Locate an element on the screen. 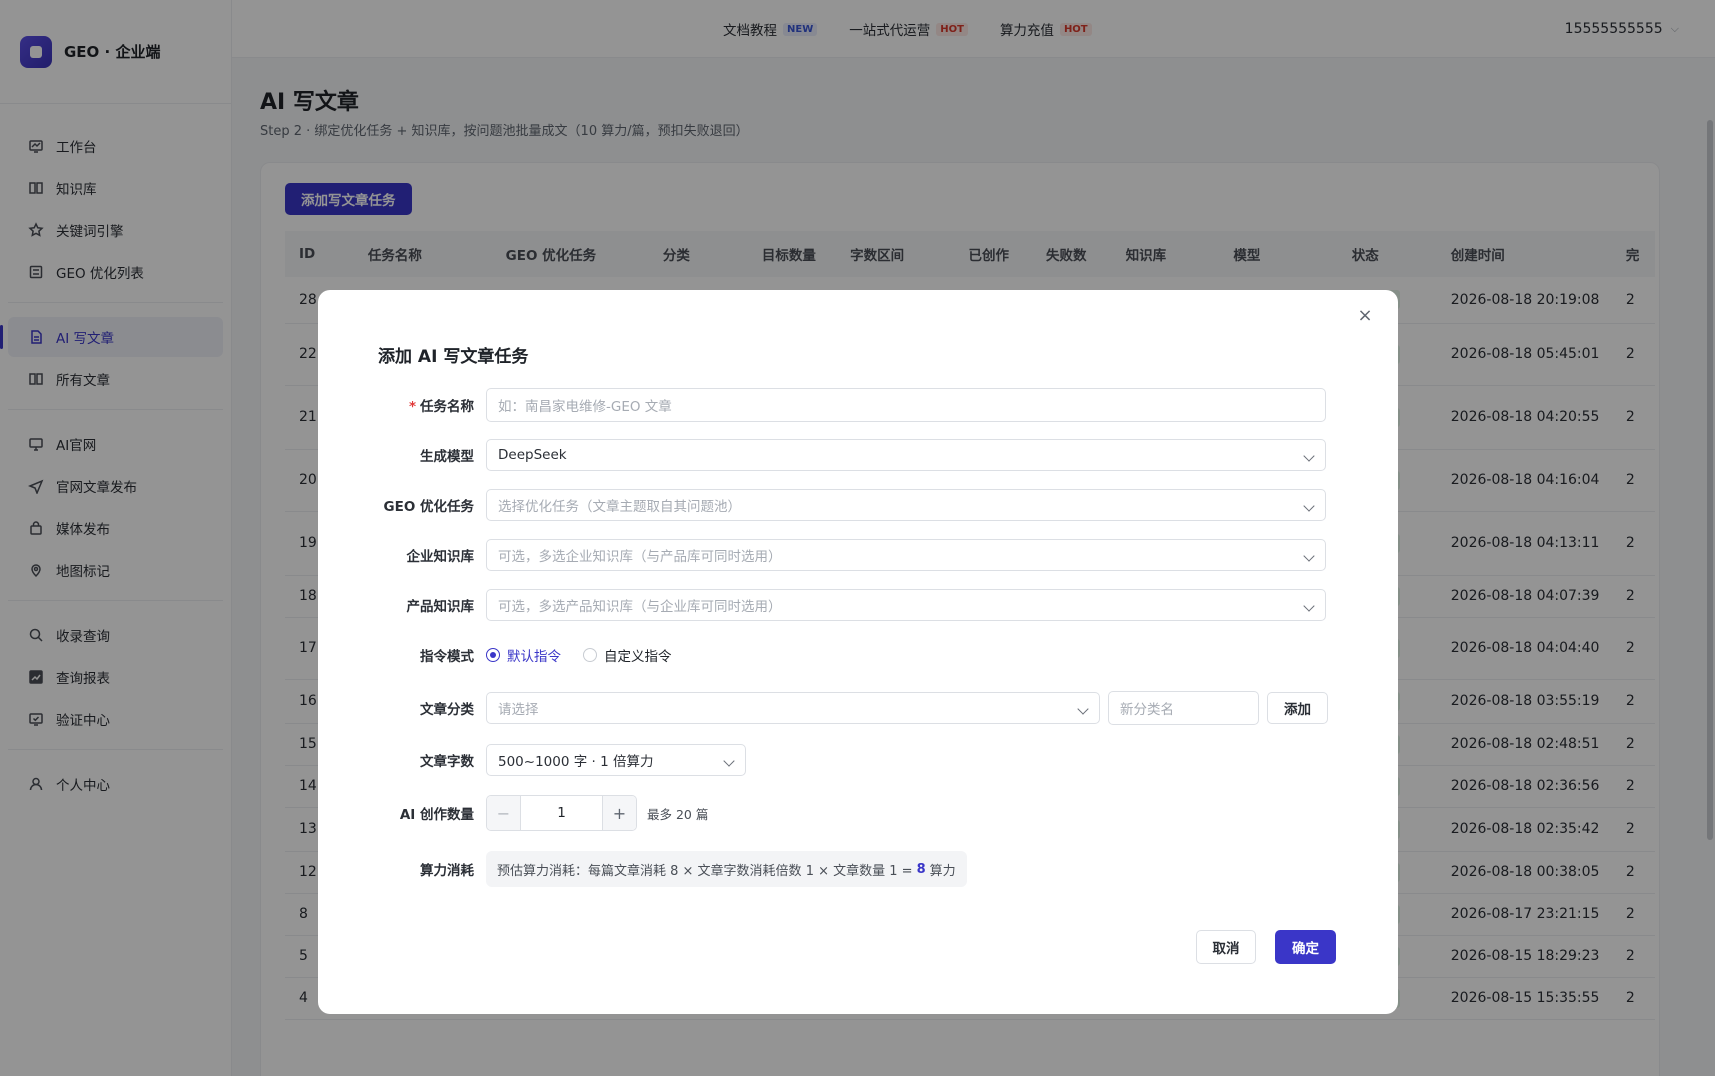 This screenshot has width=1715, height=1076. product-kb-row: 产品知识库 可选，多选产品知识库（与企业库可同时选用） is located at coordinates (822, 605).